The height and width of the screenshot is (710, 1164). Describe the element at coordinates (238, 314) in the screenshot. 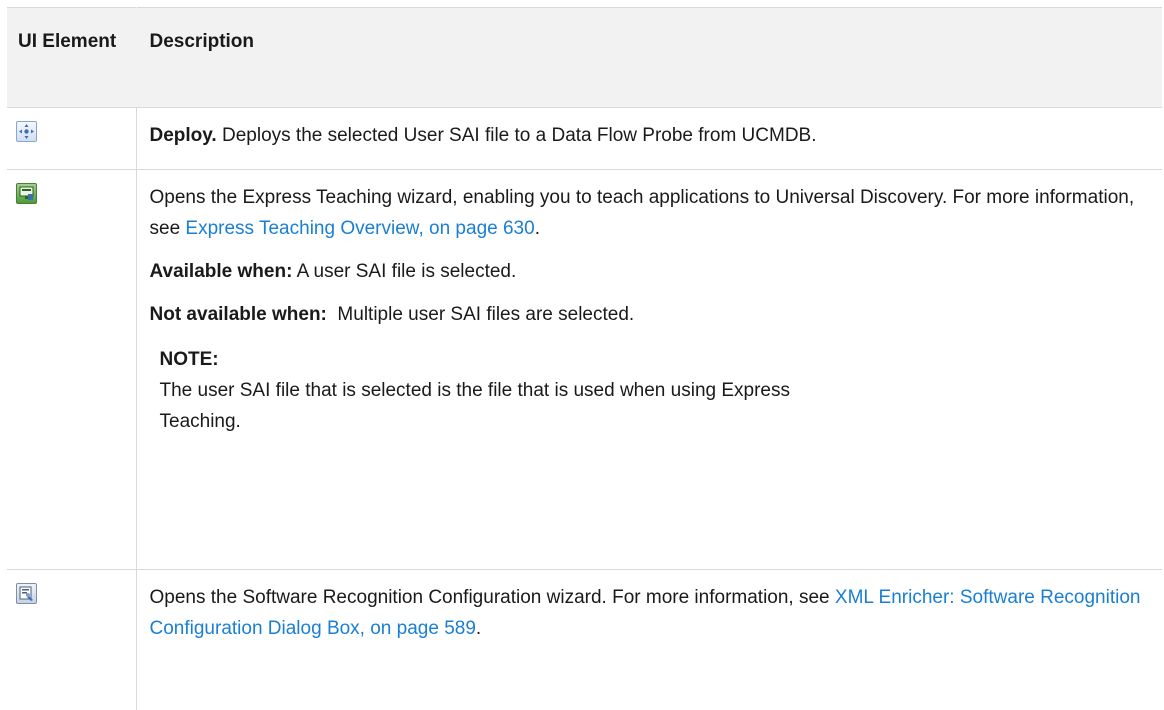

I see `not-available-when-label: Not available when:` at that location.